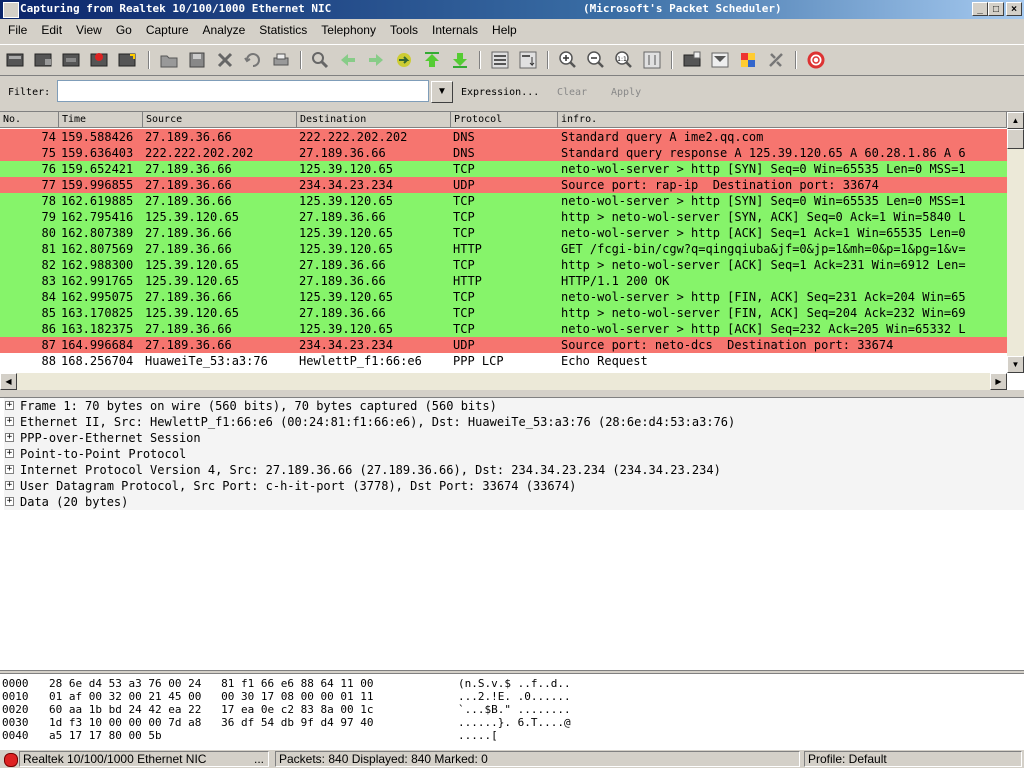 Image resolution: width=1024 pixels, height=768 pixels. Describe the element at coordinates (192, 217) in the screenshot. I see `packet-cell-src: 125.39.120.65` at that location.